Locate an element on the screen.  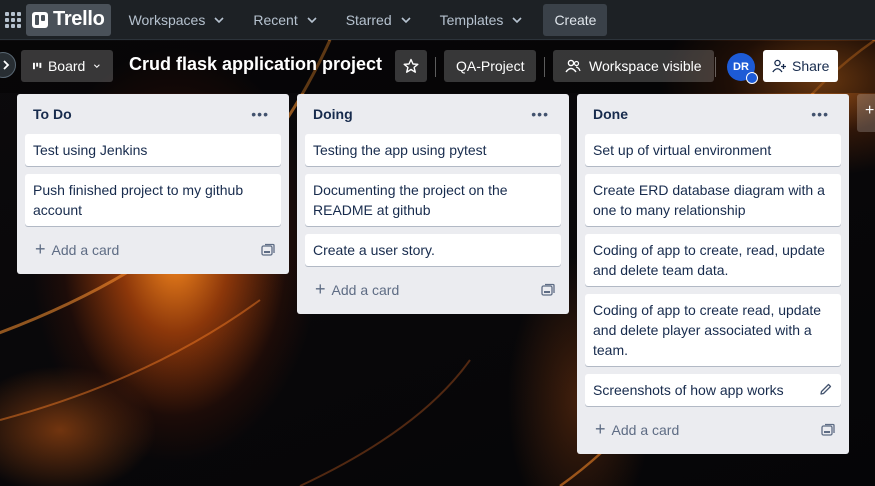
pencil-icon is located at coordinates (826, 389).